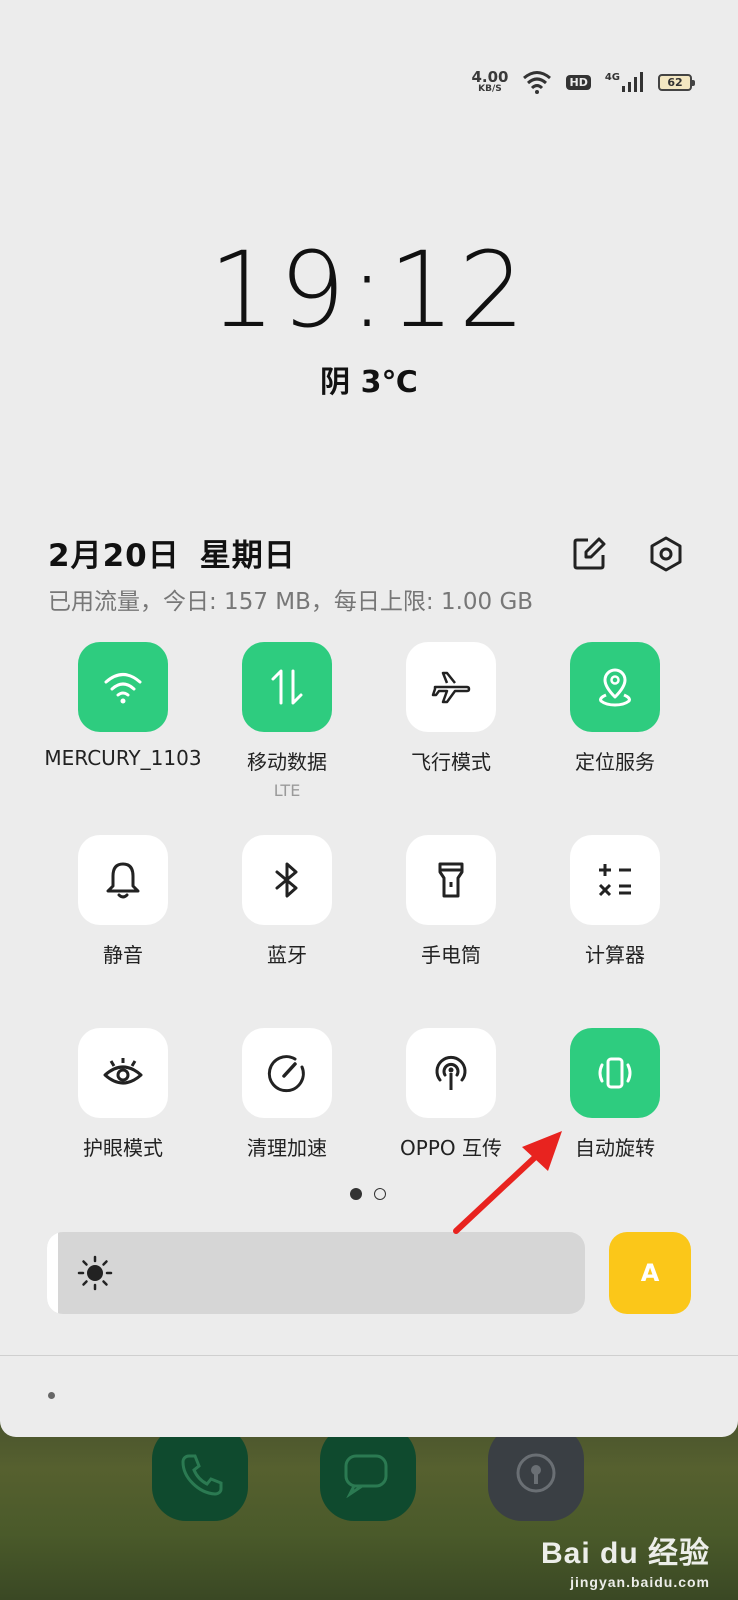 This screenshot has height=1600, width=738. What do you see at coordinates (95, 1273) in the screenshot?
I see `sun-icon` at bounding box center [95, 1273].